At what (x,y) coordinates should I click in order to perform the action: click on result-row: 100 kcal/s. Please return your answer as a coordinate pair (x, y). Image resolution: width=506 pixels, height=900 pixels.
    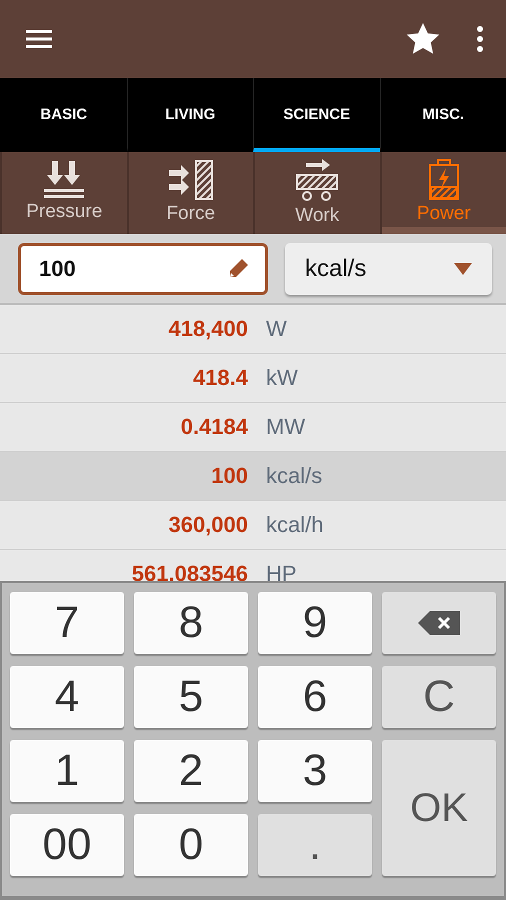
    Looking at the image, I should click on (253, 476).